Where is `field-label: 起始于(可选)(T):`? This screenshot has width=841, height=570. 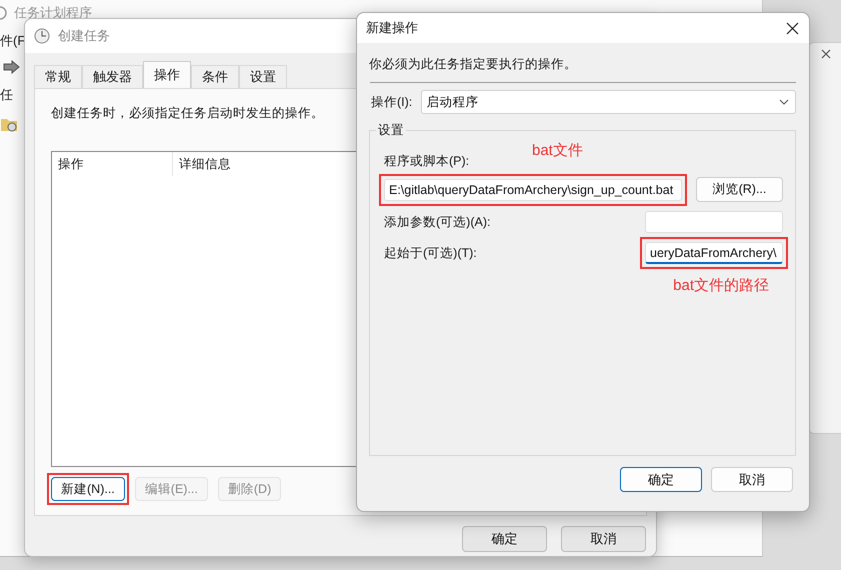 field-label: 起始于(可选)(T): is located at coordinates (430, 253).